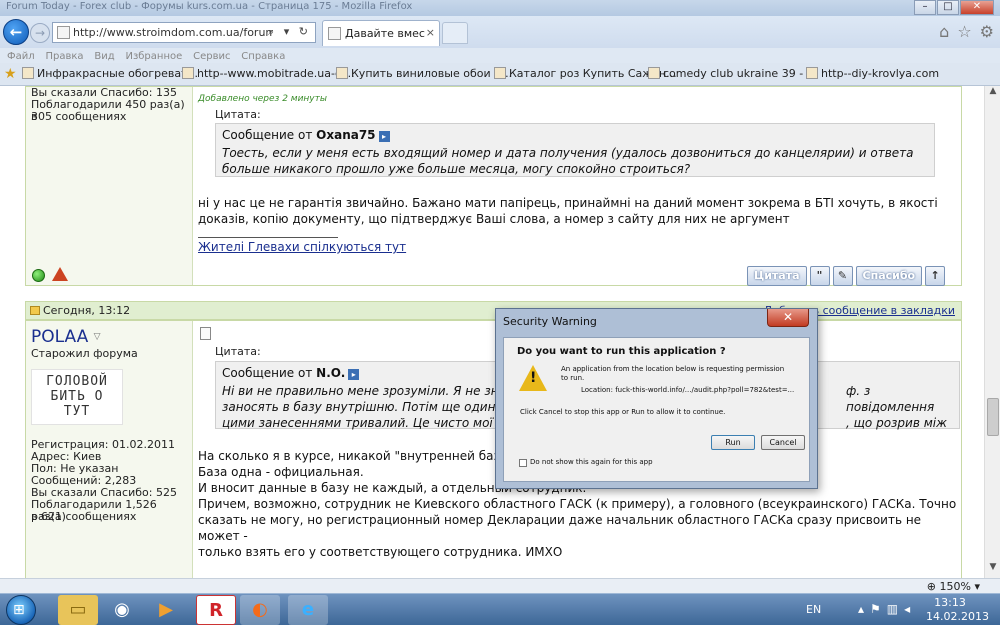 The height and width of the screenshot is (625, 1000). I want to click on forward-button: →, so click(40, 33).